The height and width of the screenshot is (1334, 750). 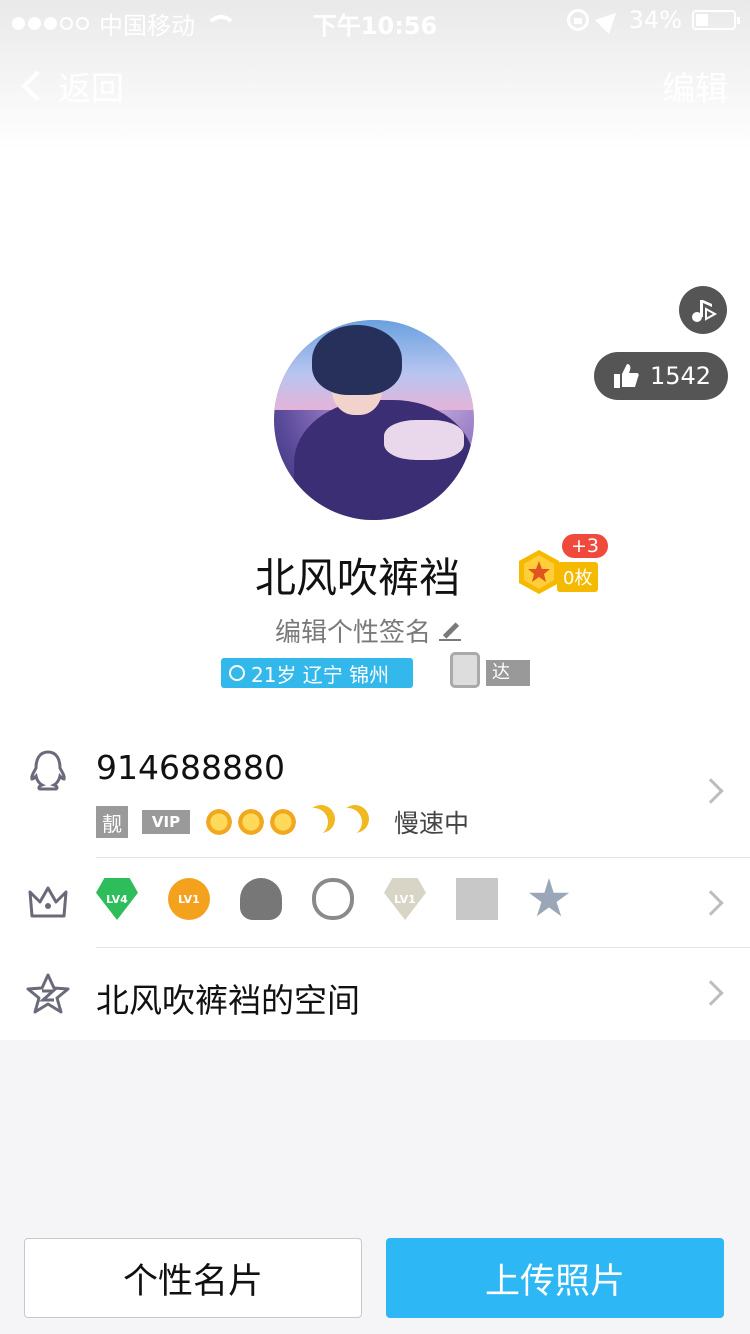 I want to click on speed-status: 慢速中, so click(x=432, y=823).